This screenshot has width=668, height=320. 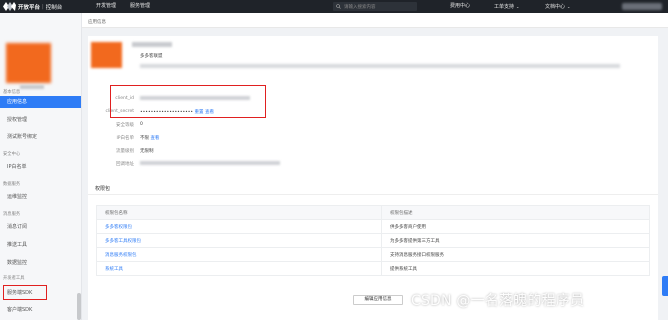 I want to click on callback-url-redacted, so click(x=210, y=163).